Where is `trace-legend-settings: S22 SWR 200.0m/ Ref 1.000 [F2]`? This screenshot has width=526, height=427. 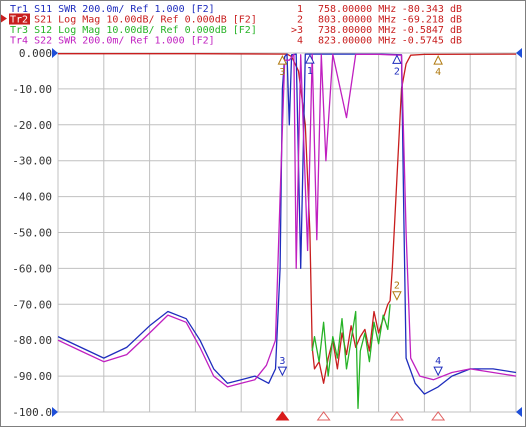 trace-legend-settings: S22 SWR 200.0m/ Ref 1.000 [F2] is located at coordinates (121, 41).